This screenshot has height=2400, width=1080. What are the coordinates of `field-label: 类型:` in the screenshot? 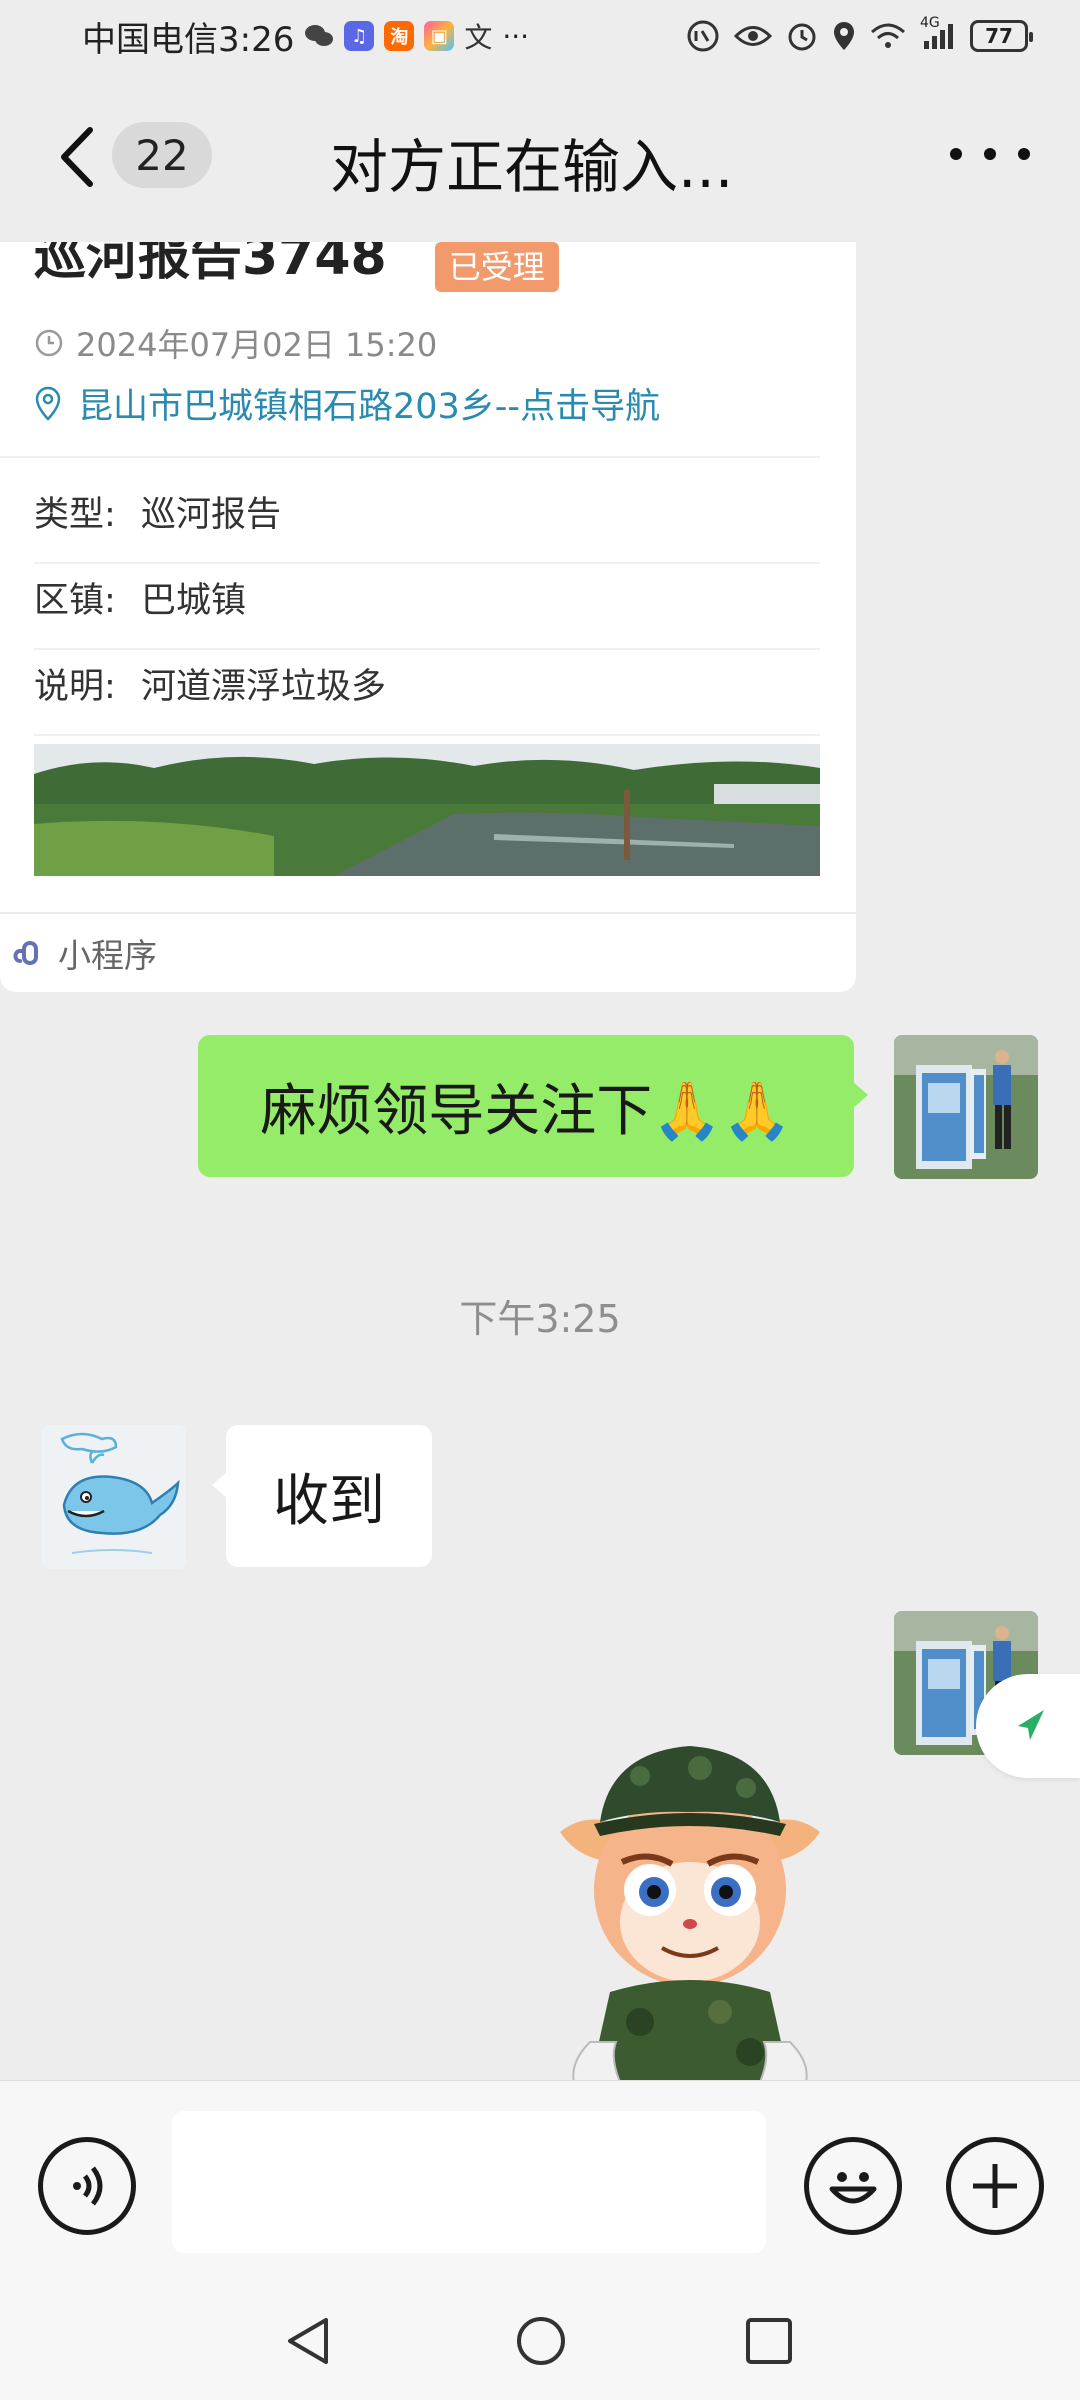 It's located at (75, 515).